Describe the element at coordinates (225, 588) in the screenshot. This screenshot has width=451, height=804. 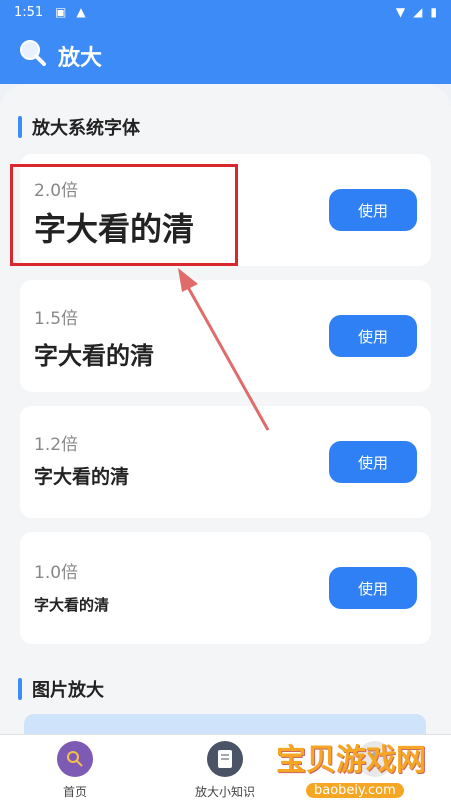
I see `font-option-1x: 1.0倍 字大看的清 使用` at that location.